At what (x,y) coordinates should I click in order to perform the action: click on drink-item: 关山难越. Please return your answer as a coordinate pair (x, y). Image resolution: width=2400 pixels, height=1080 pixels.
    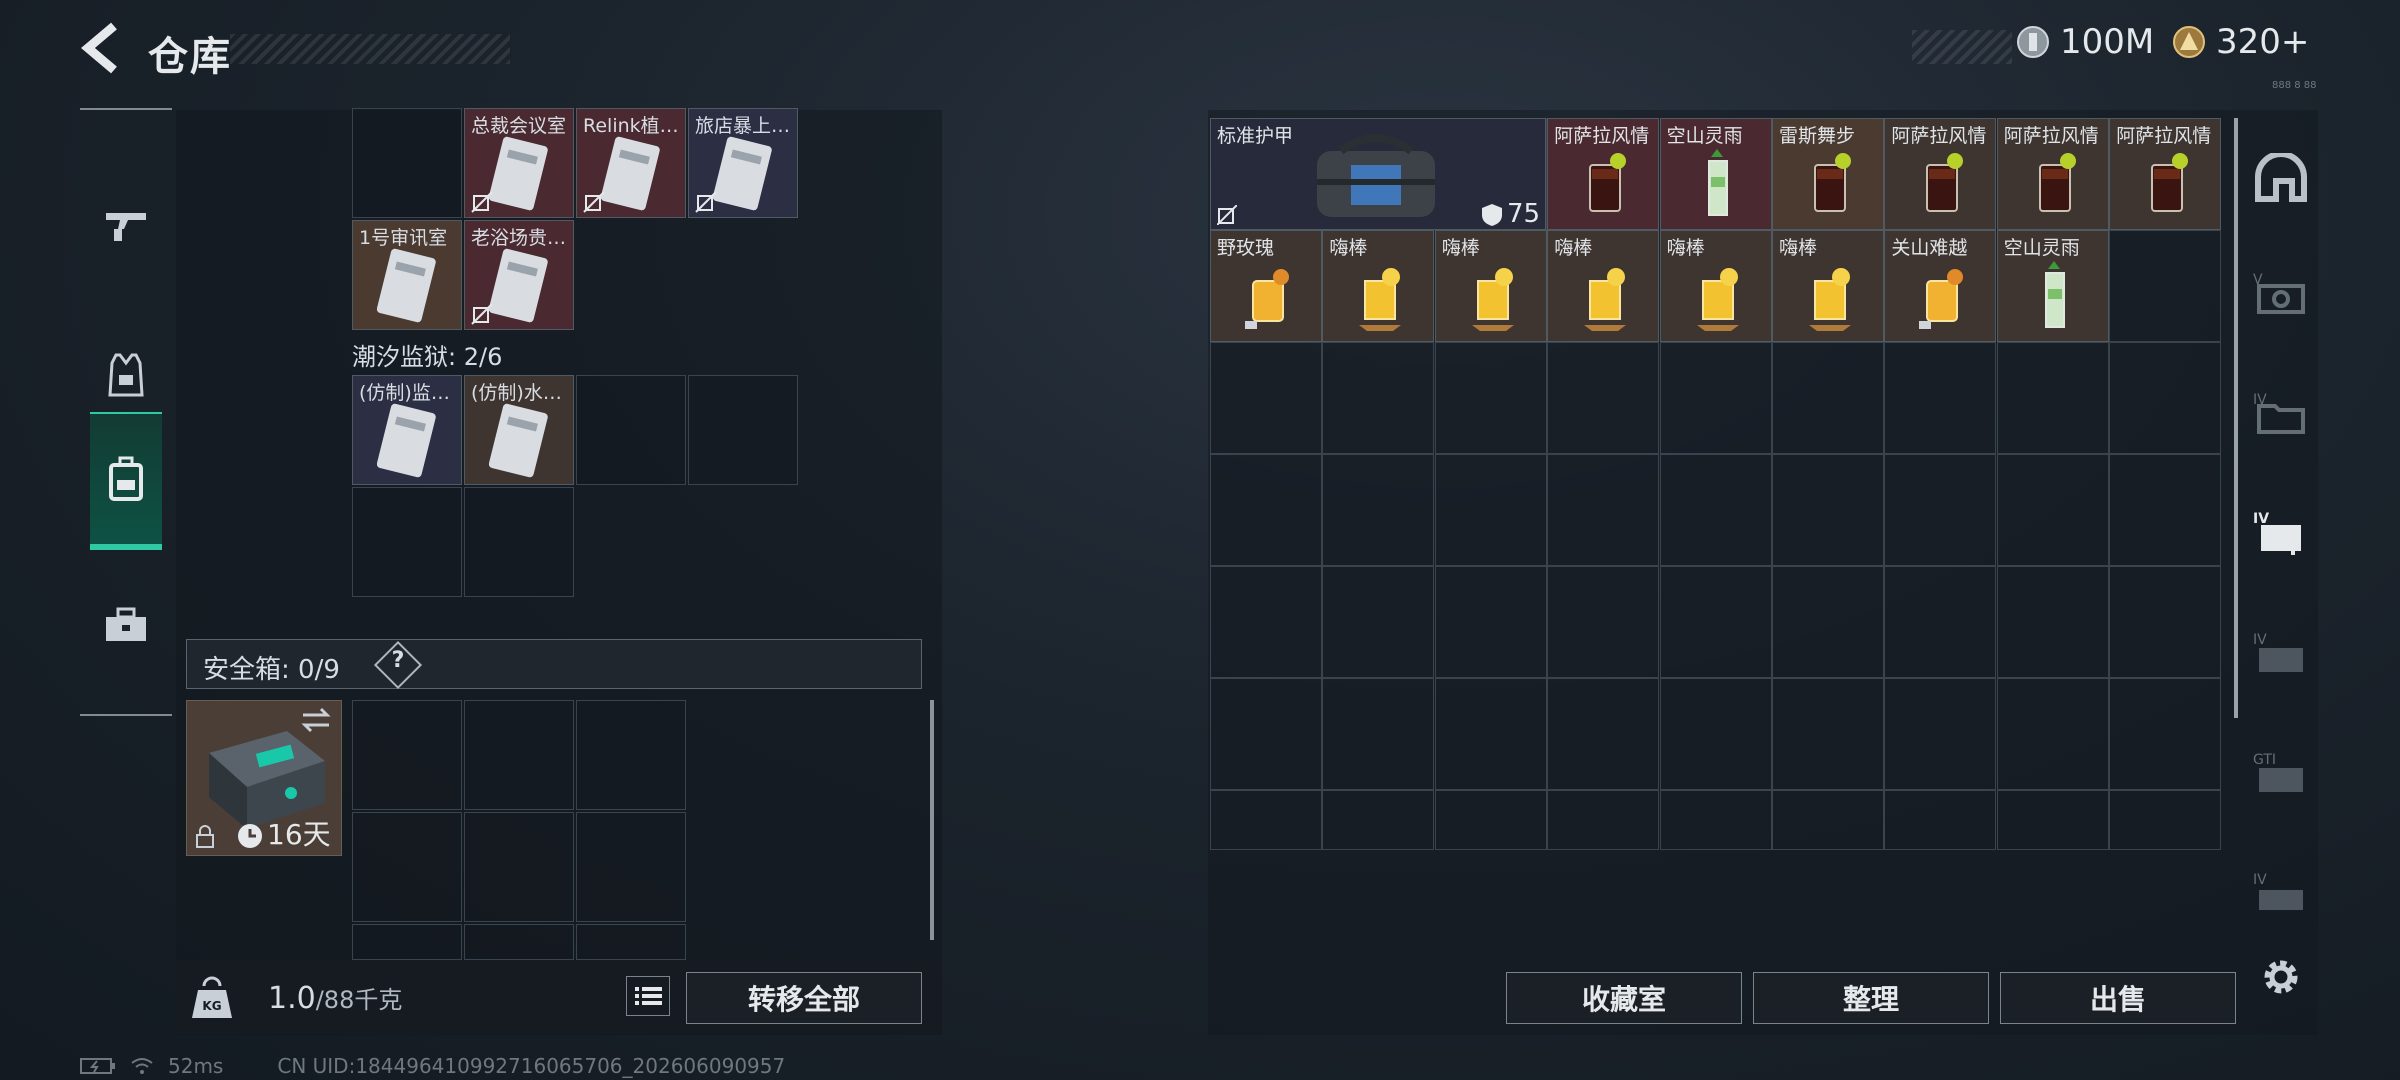
    Looking at the image, I should click on (1940, 286).